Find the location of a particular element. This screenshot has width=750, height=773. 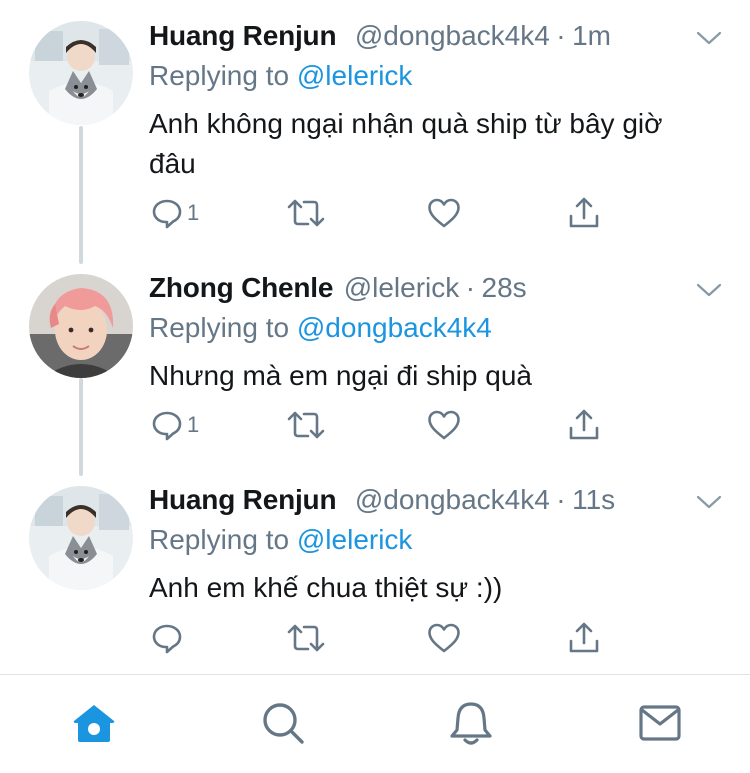

replying-to-mention: @dongback4k4 is located at coordinates (394, 327).